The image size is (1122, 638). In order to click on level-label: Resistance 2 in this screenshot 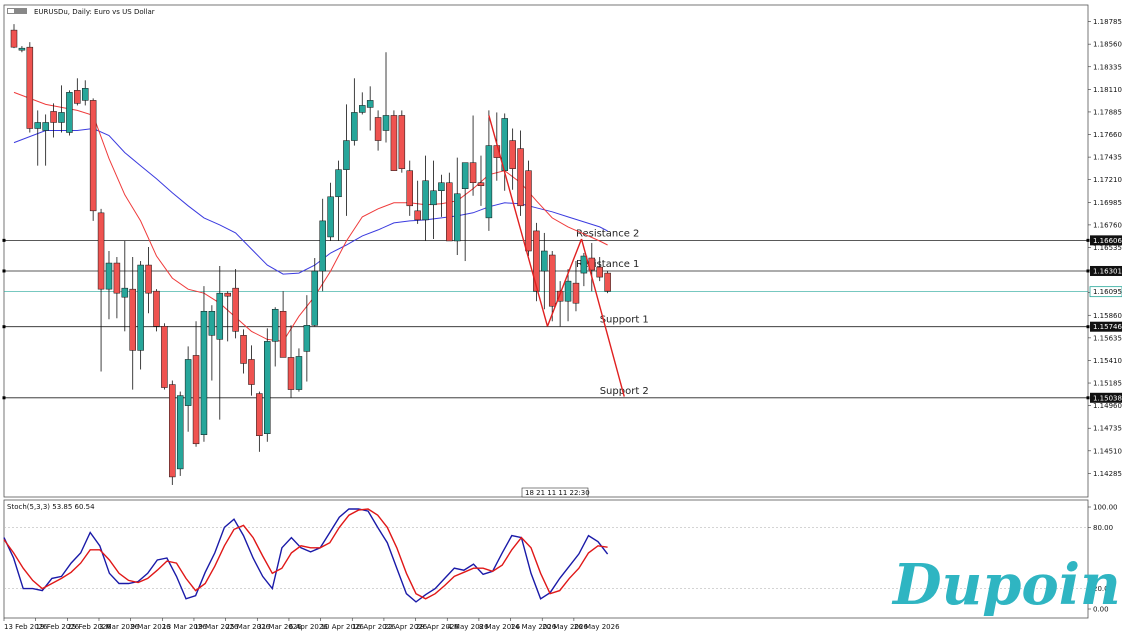, I will do `click(607, 233)`.